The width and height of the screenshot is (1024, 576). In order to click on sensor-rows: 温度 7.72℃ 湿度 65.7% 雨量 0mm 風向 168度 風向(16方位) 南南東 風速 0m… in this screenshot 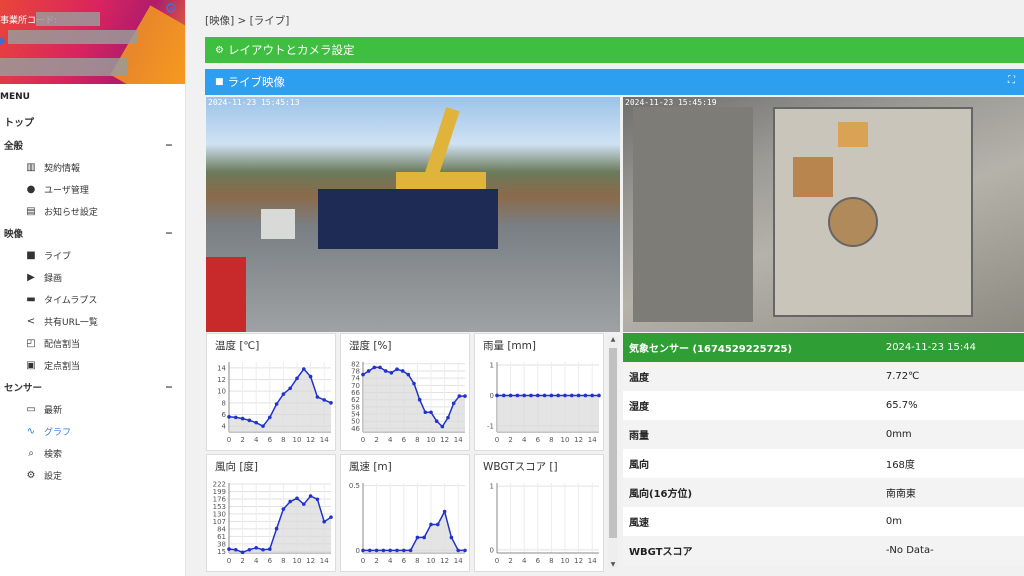, I will do `click(823, 463)`.